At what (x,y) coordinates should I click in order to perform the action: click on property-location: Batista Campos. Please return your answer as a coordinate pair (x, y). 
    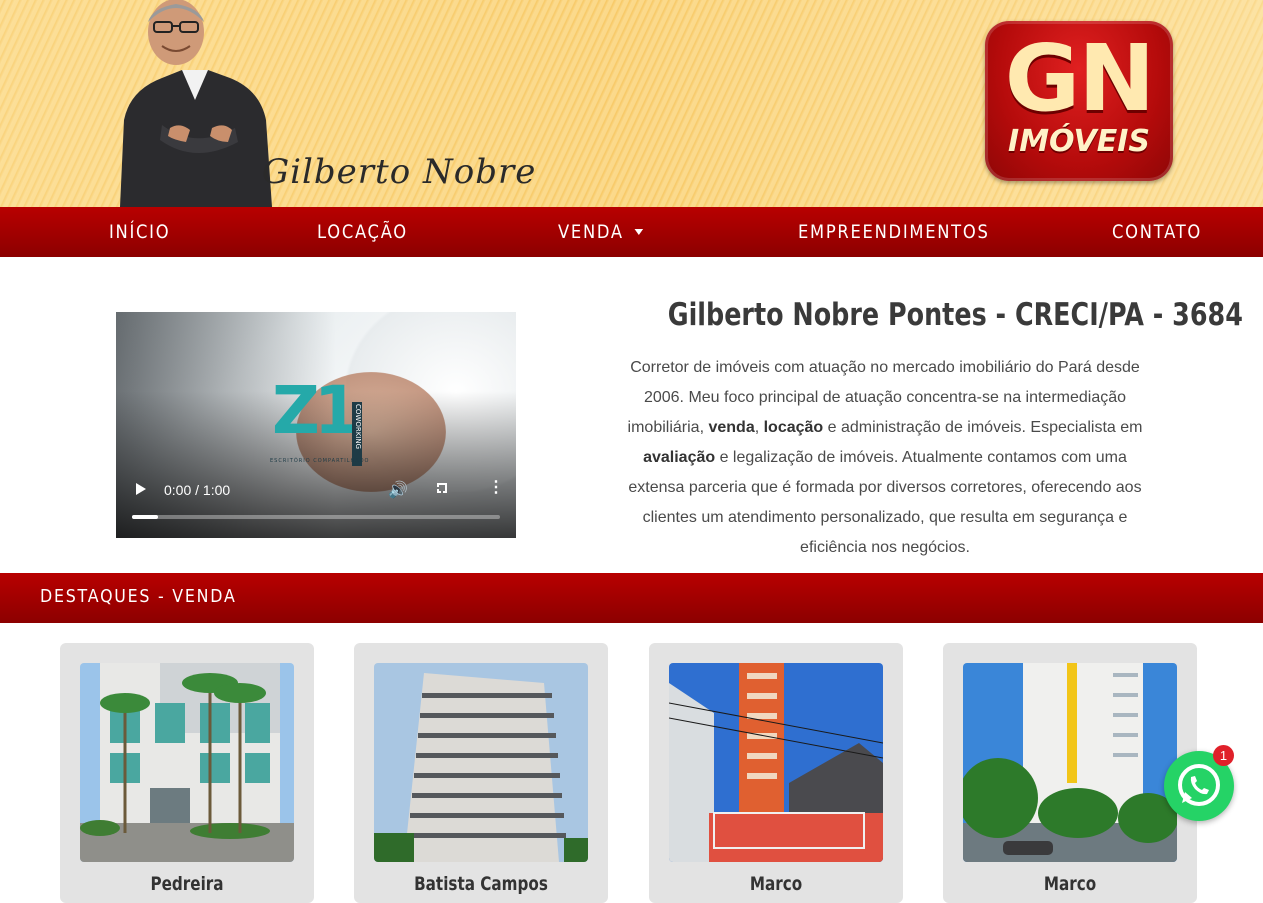
    Looking at the image, I should click on (480, 884).